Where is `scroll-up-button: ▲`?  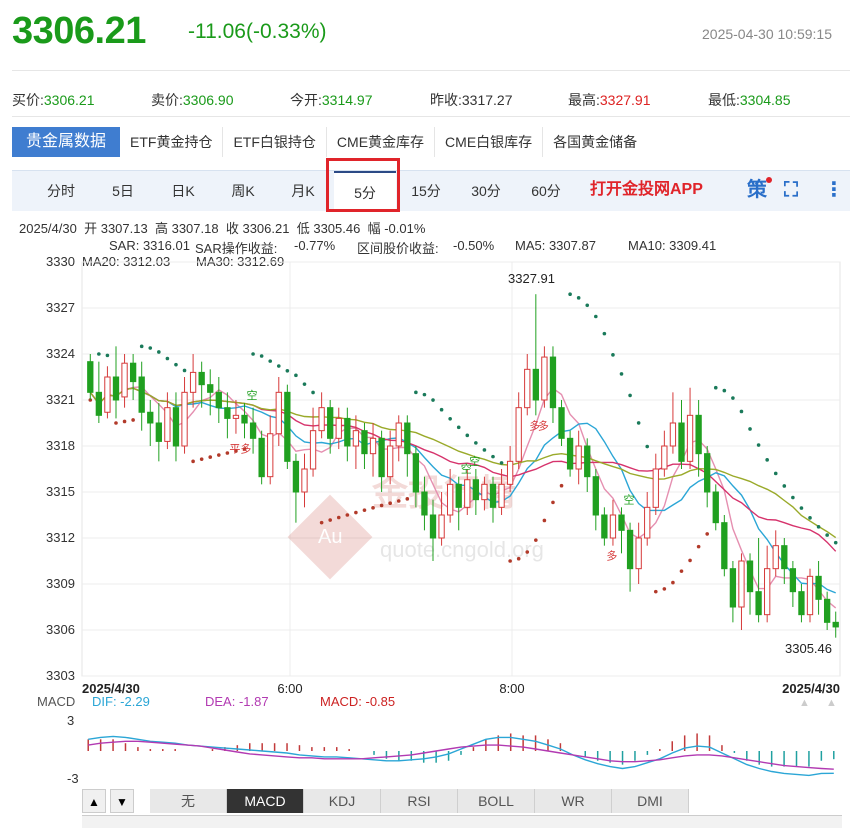 scroll-up-button: ▲ is located at coordinates (94, 801).